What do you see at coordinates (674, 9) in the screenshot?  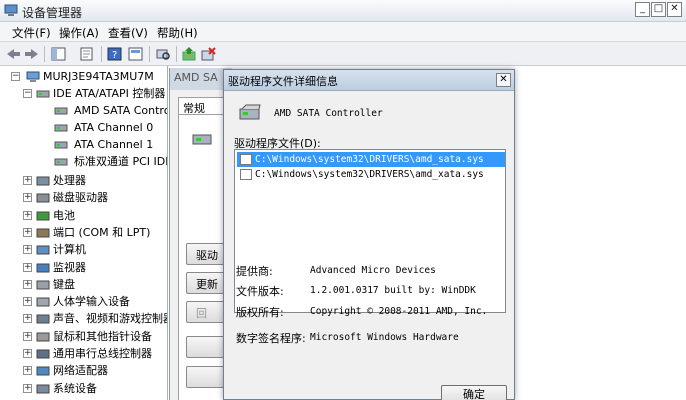 I see `close-button: ✕` at bounding box center [674, 9].